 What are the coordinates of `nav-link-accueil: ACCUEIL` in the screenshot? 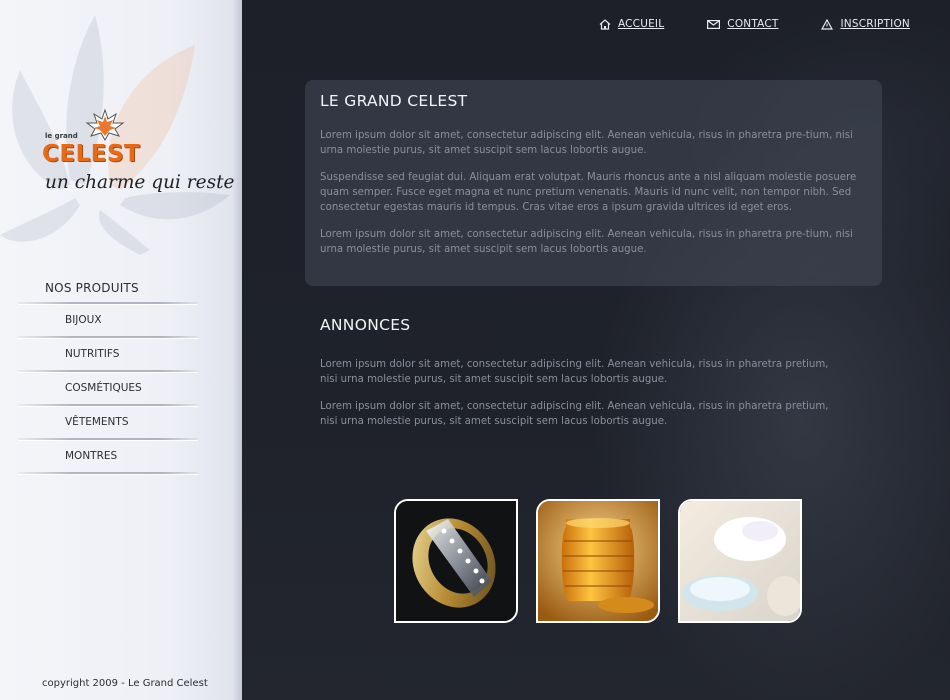 It's located at (631, 24).